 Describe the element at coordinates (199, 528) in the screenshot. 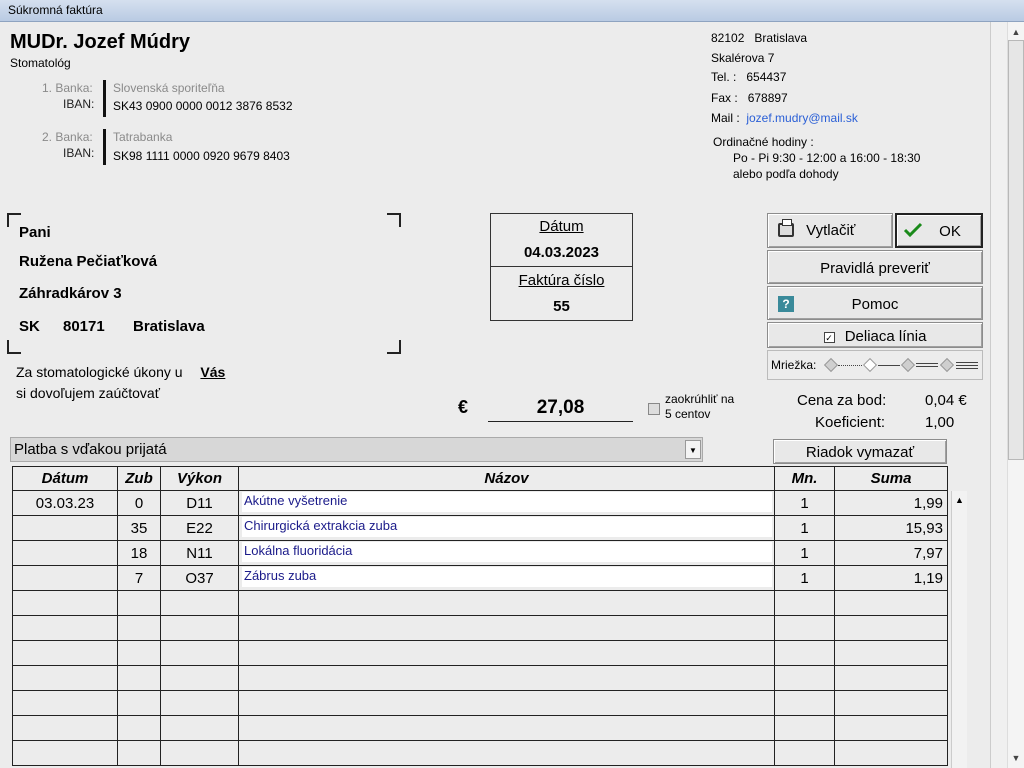

I see `cell-code: E22` at that location.